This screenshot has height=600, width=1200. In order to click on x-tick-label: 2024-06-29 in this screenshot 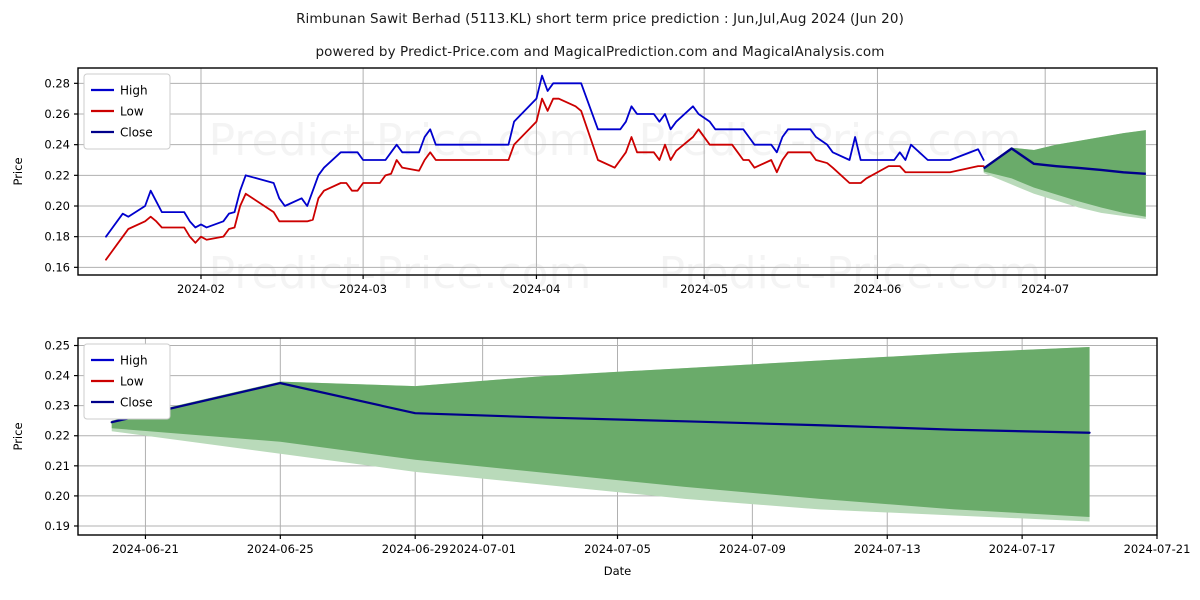, I will do `click(415, 549)`.